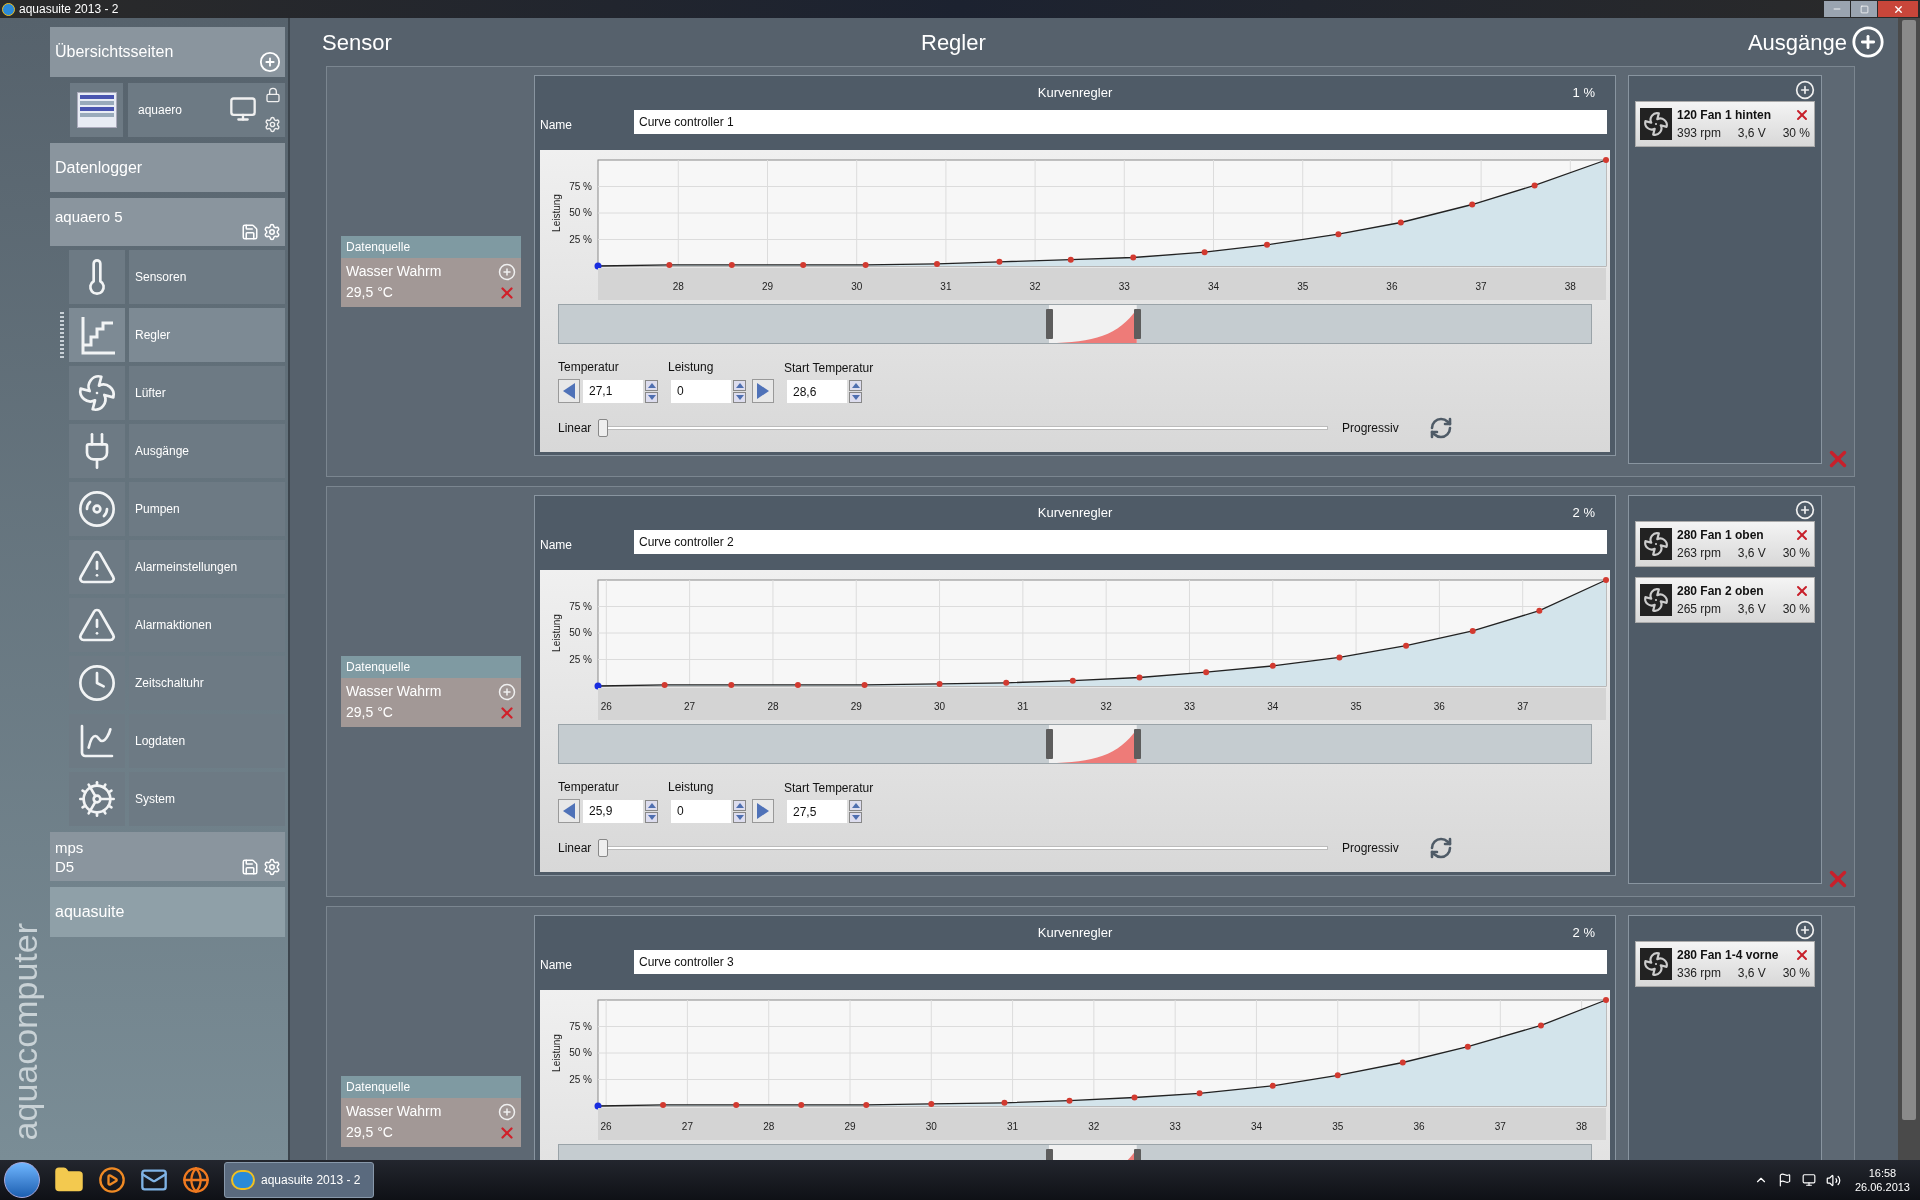 This screenshot has height=1200, width=1920. What do you see at coordinates (1120, 542) in the screenshot?
I see `name-field: Curve controller 2` at bounding box center [1120, 542].